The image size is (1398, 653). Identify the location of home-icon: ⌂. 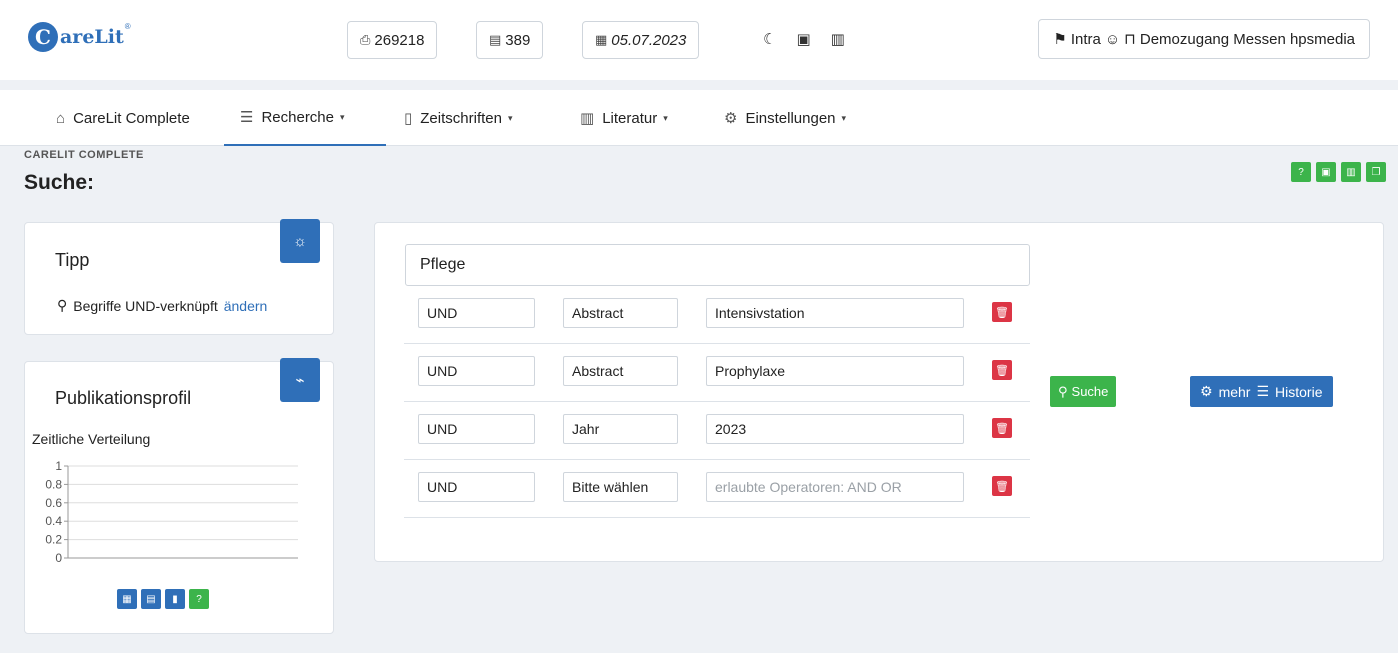
(61, 118).